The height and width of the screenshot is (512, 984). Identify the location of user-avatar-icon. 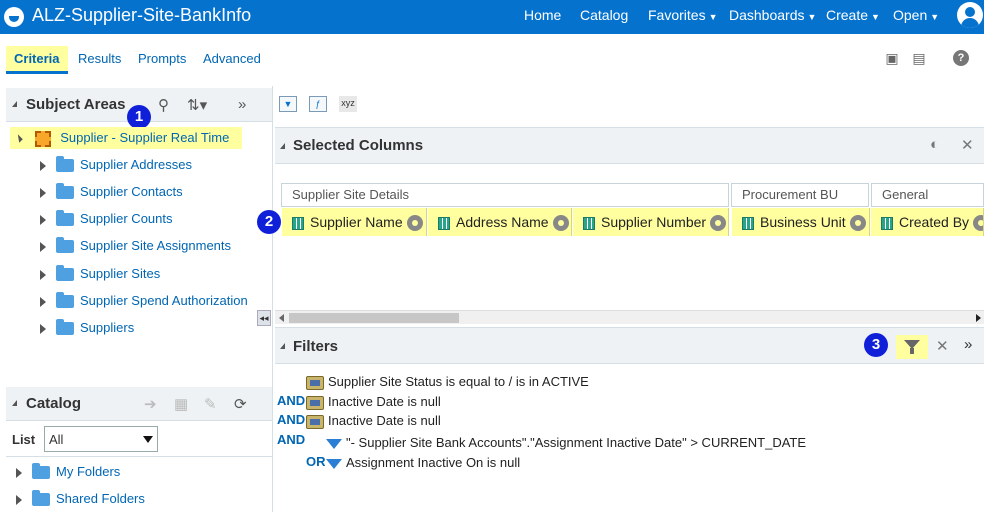
(970, 15).